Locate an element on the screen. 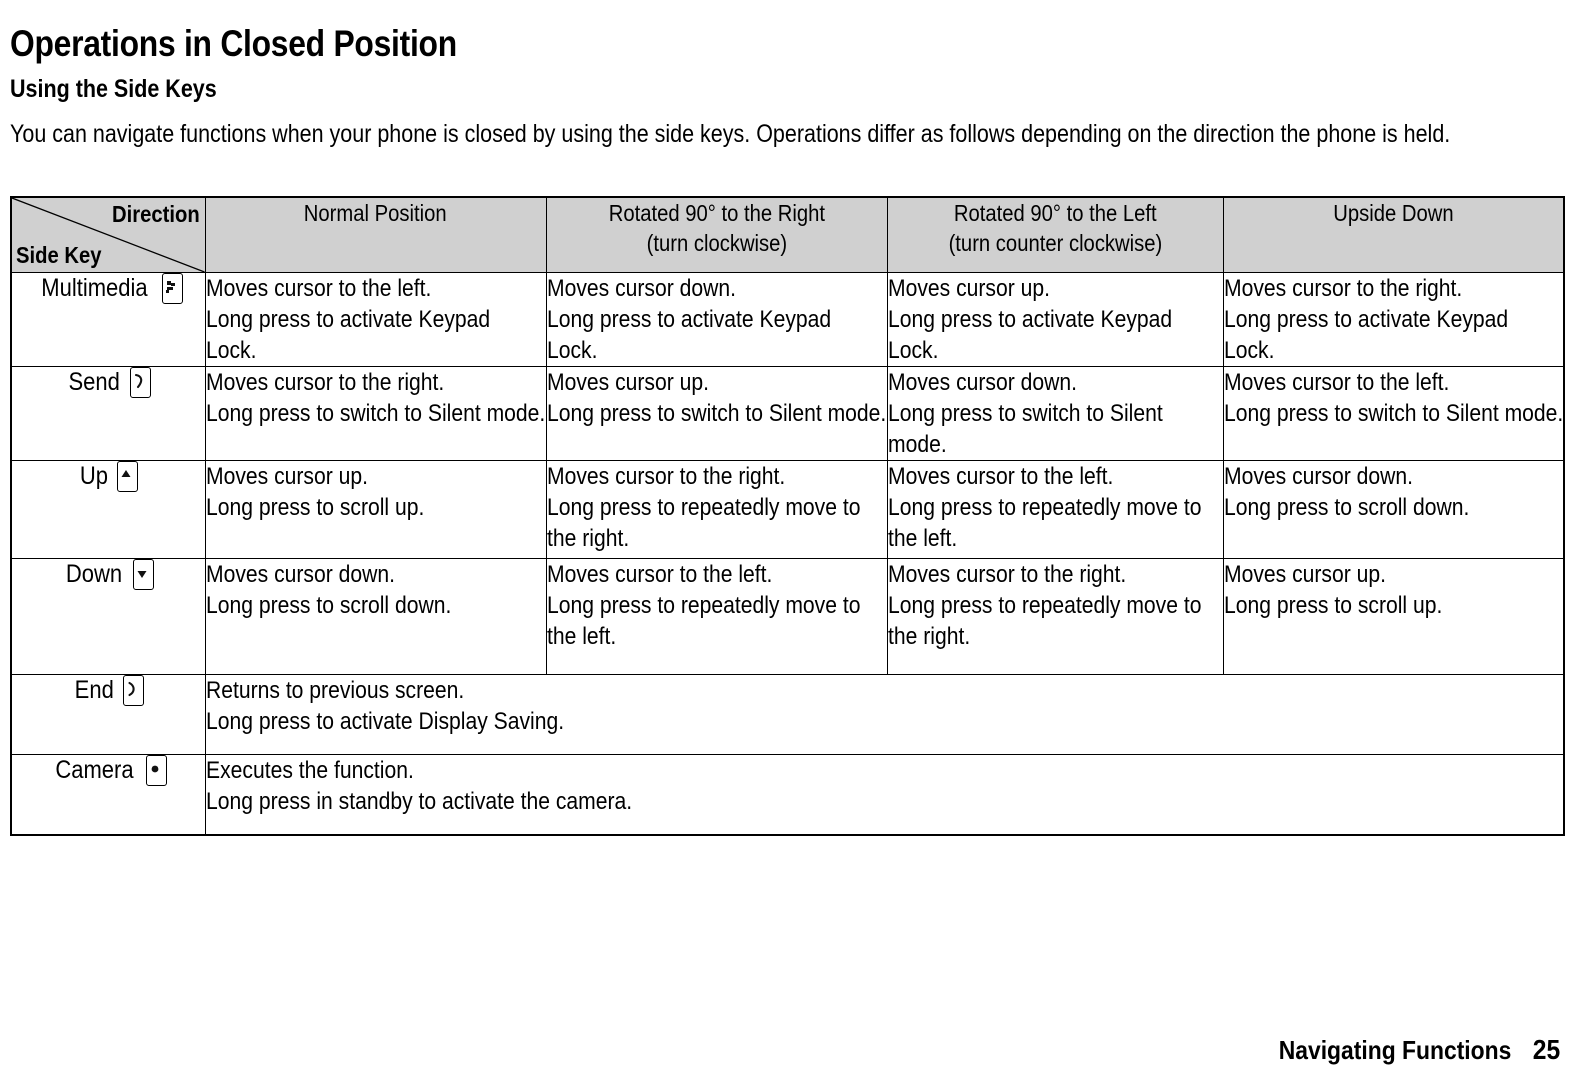 This screenshot has height=1076, width=1570. camera-key-icon is located at coordinates (156, 770).